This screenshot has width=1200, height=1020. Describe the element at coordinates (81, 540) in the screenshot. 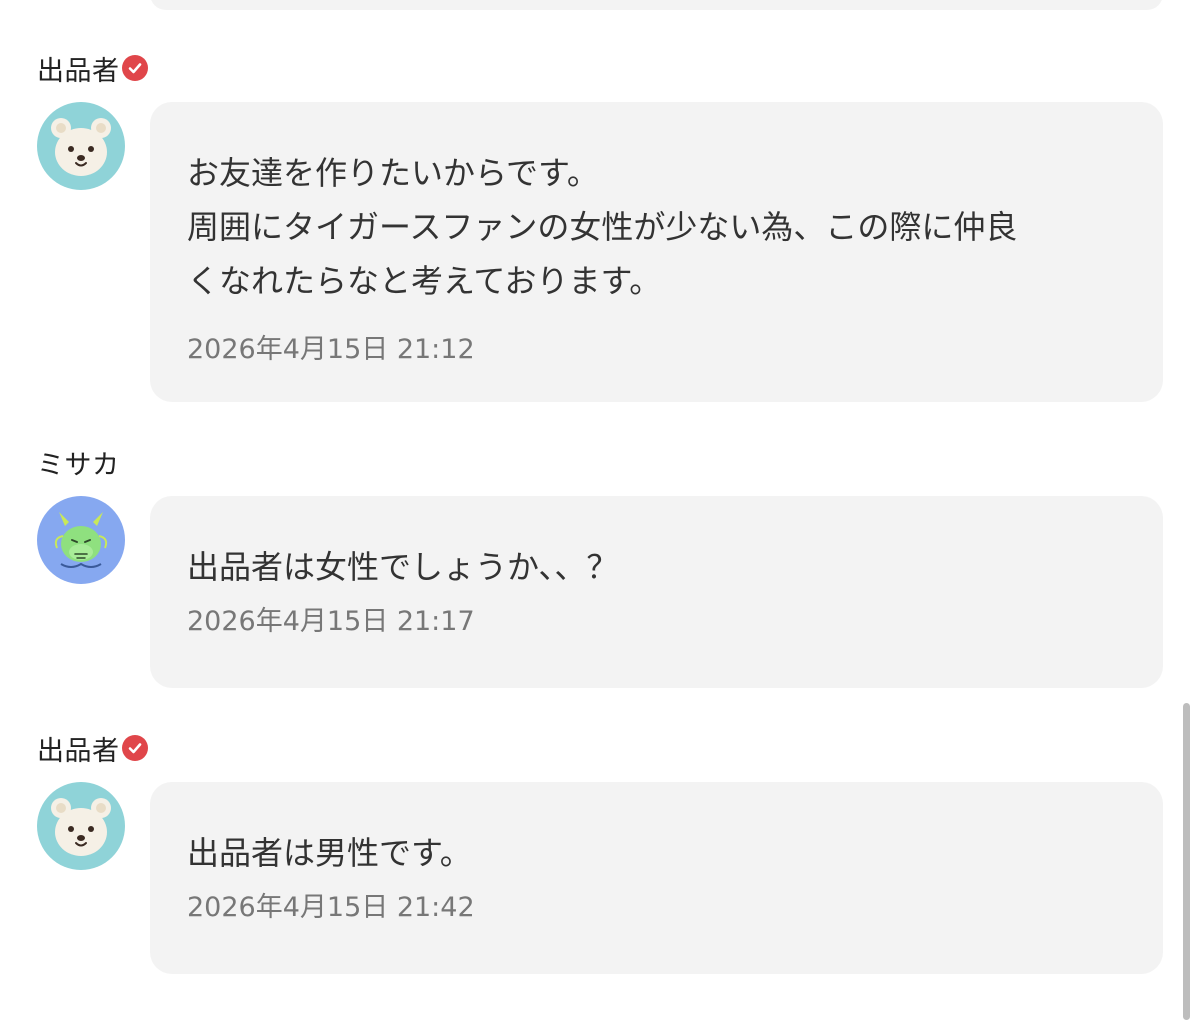

I see `dragon-avatar-icon` at that location.